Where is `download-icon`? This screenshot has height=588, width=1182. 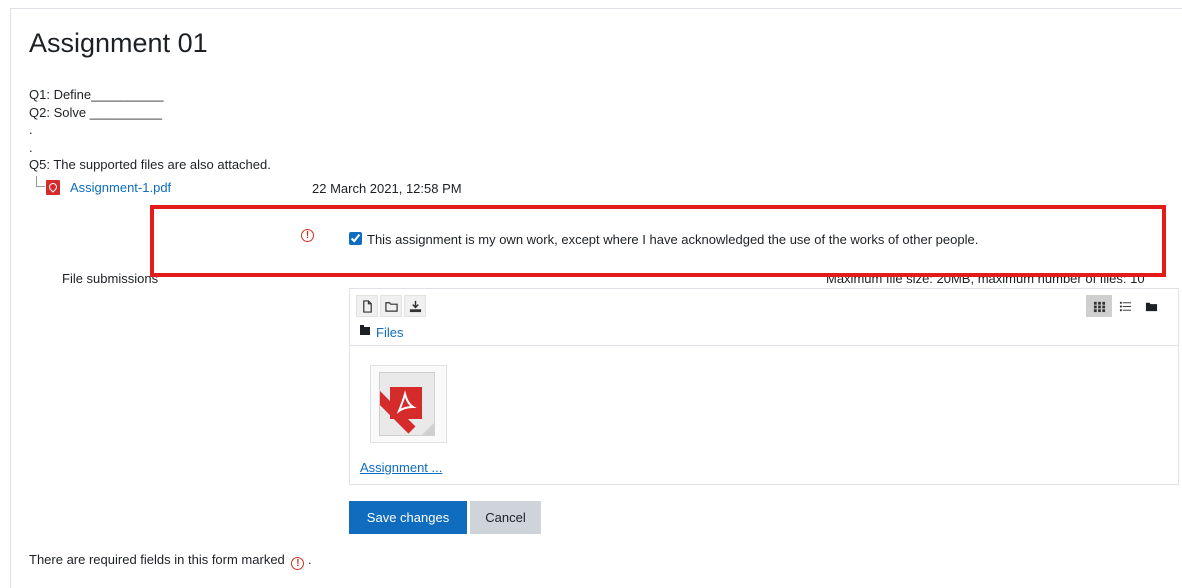
download-icon is located at coordinates (415, 306).